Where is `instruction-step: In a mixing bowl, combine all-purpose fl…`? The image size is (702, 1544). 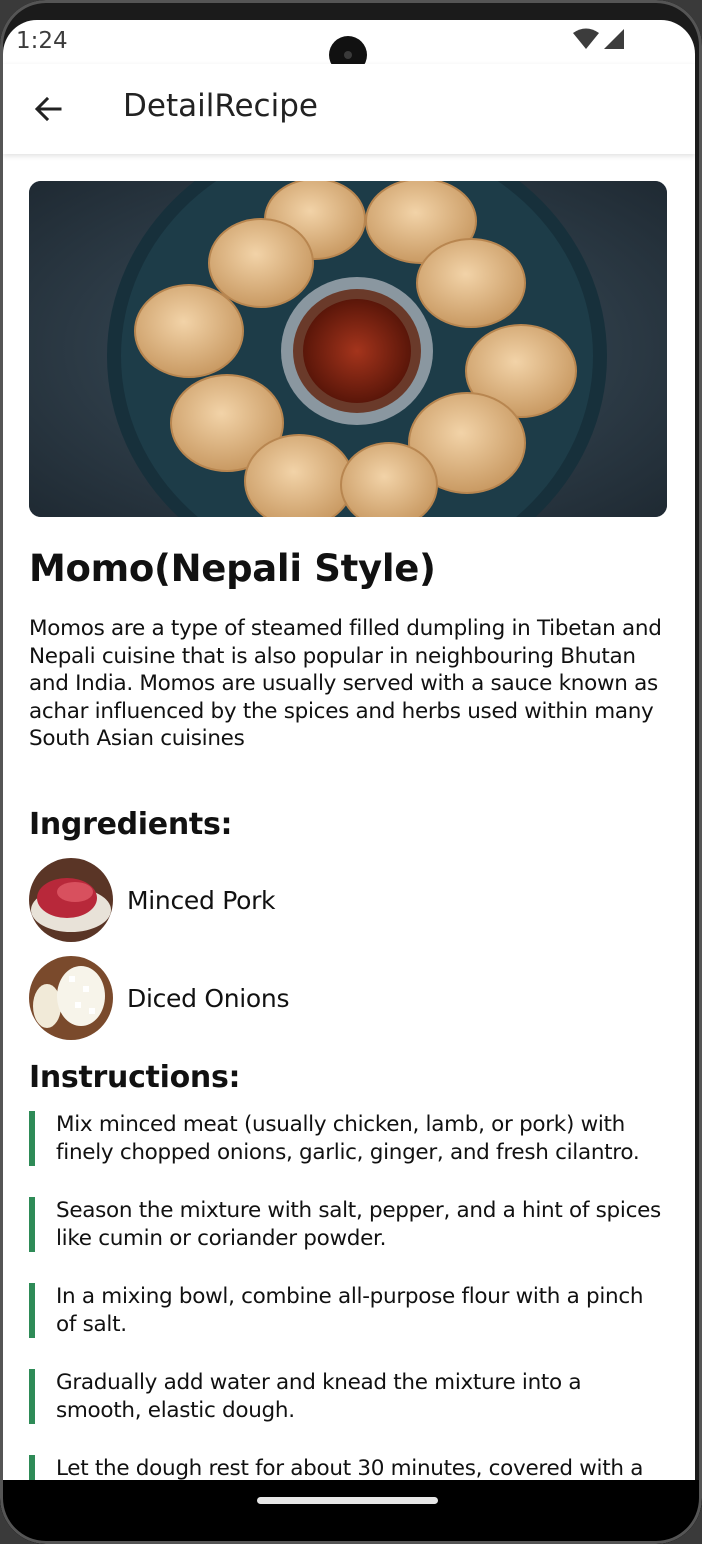
instruction-step: In a mixing bowl, combine all-purpose fl… is located at coordinates (349, 1310).